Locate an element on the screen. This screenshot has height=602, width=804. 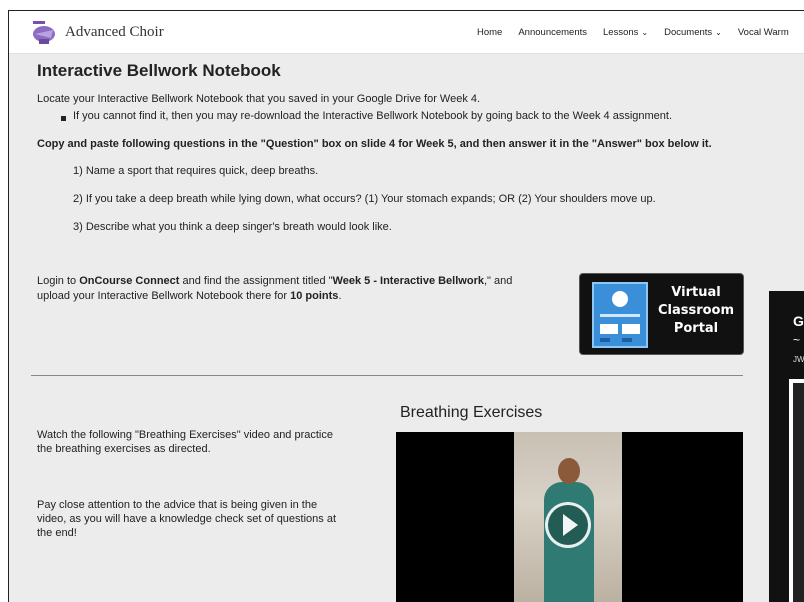
nav-home-label: Home is located at coordinates (490, 32).